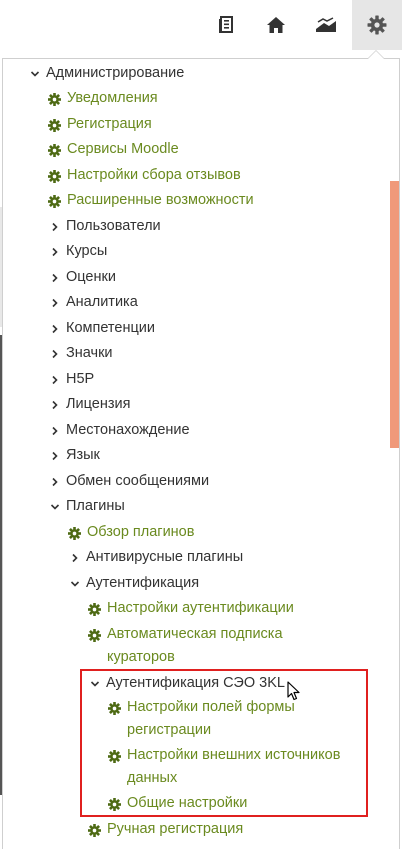 This screenshot has width=402, height=849. Describe the element at coordinates (129, 482) in the screenshot. I see `menu-item-messaging: Обмен сообщениями` at that location.